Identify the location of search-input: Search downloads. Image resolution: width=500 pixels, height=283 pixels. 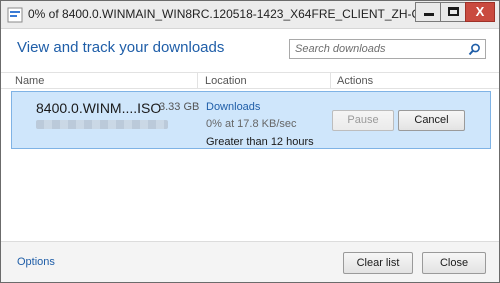
(387, 49).